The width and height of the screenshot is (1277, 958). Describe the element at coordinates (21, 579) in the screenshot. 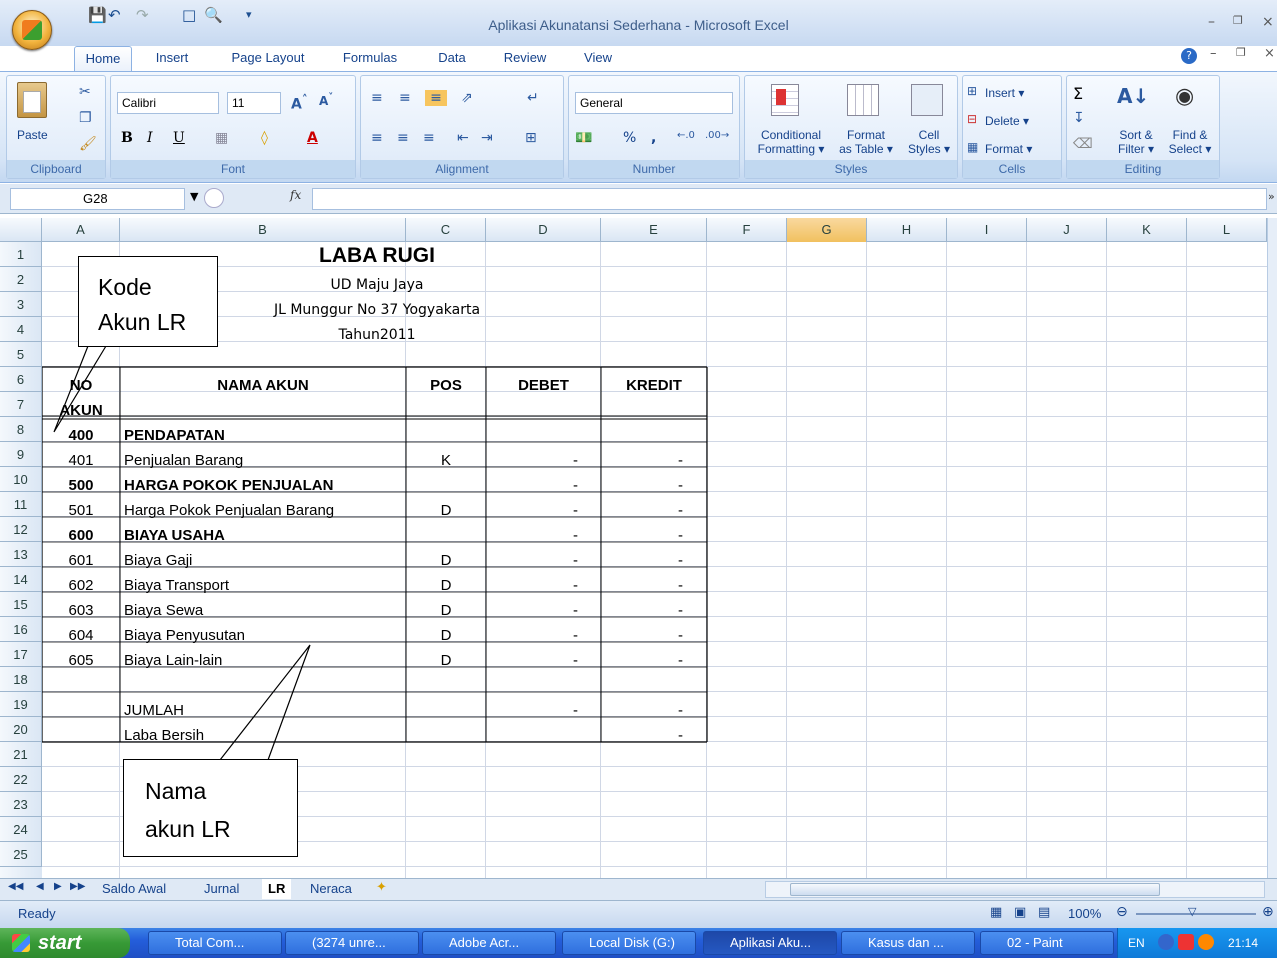

I see `row-header-14: 14` at that location.